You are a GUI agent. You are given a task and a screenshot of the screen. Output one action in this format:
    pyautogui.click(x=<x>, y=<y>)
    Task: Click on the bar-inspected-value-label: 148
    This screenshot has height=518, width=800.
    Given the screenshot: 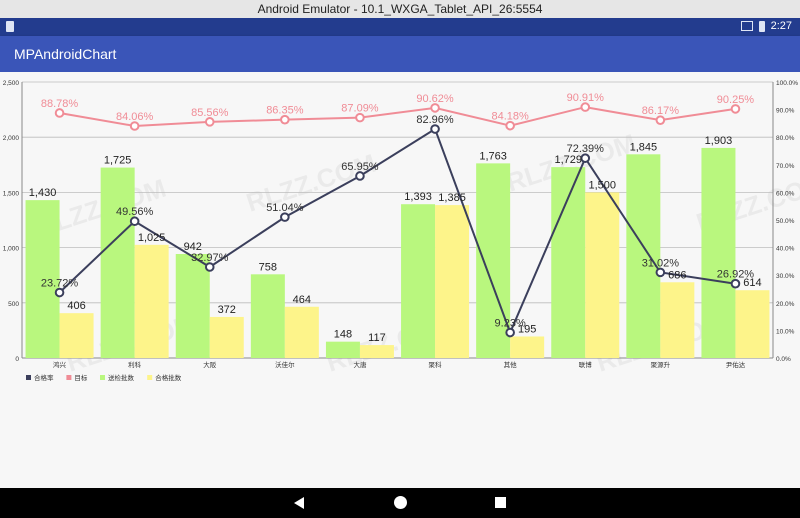 What is the action you would take?
    pyautogui.click(x=343, y=335)
    